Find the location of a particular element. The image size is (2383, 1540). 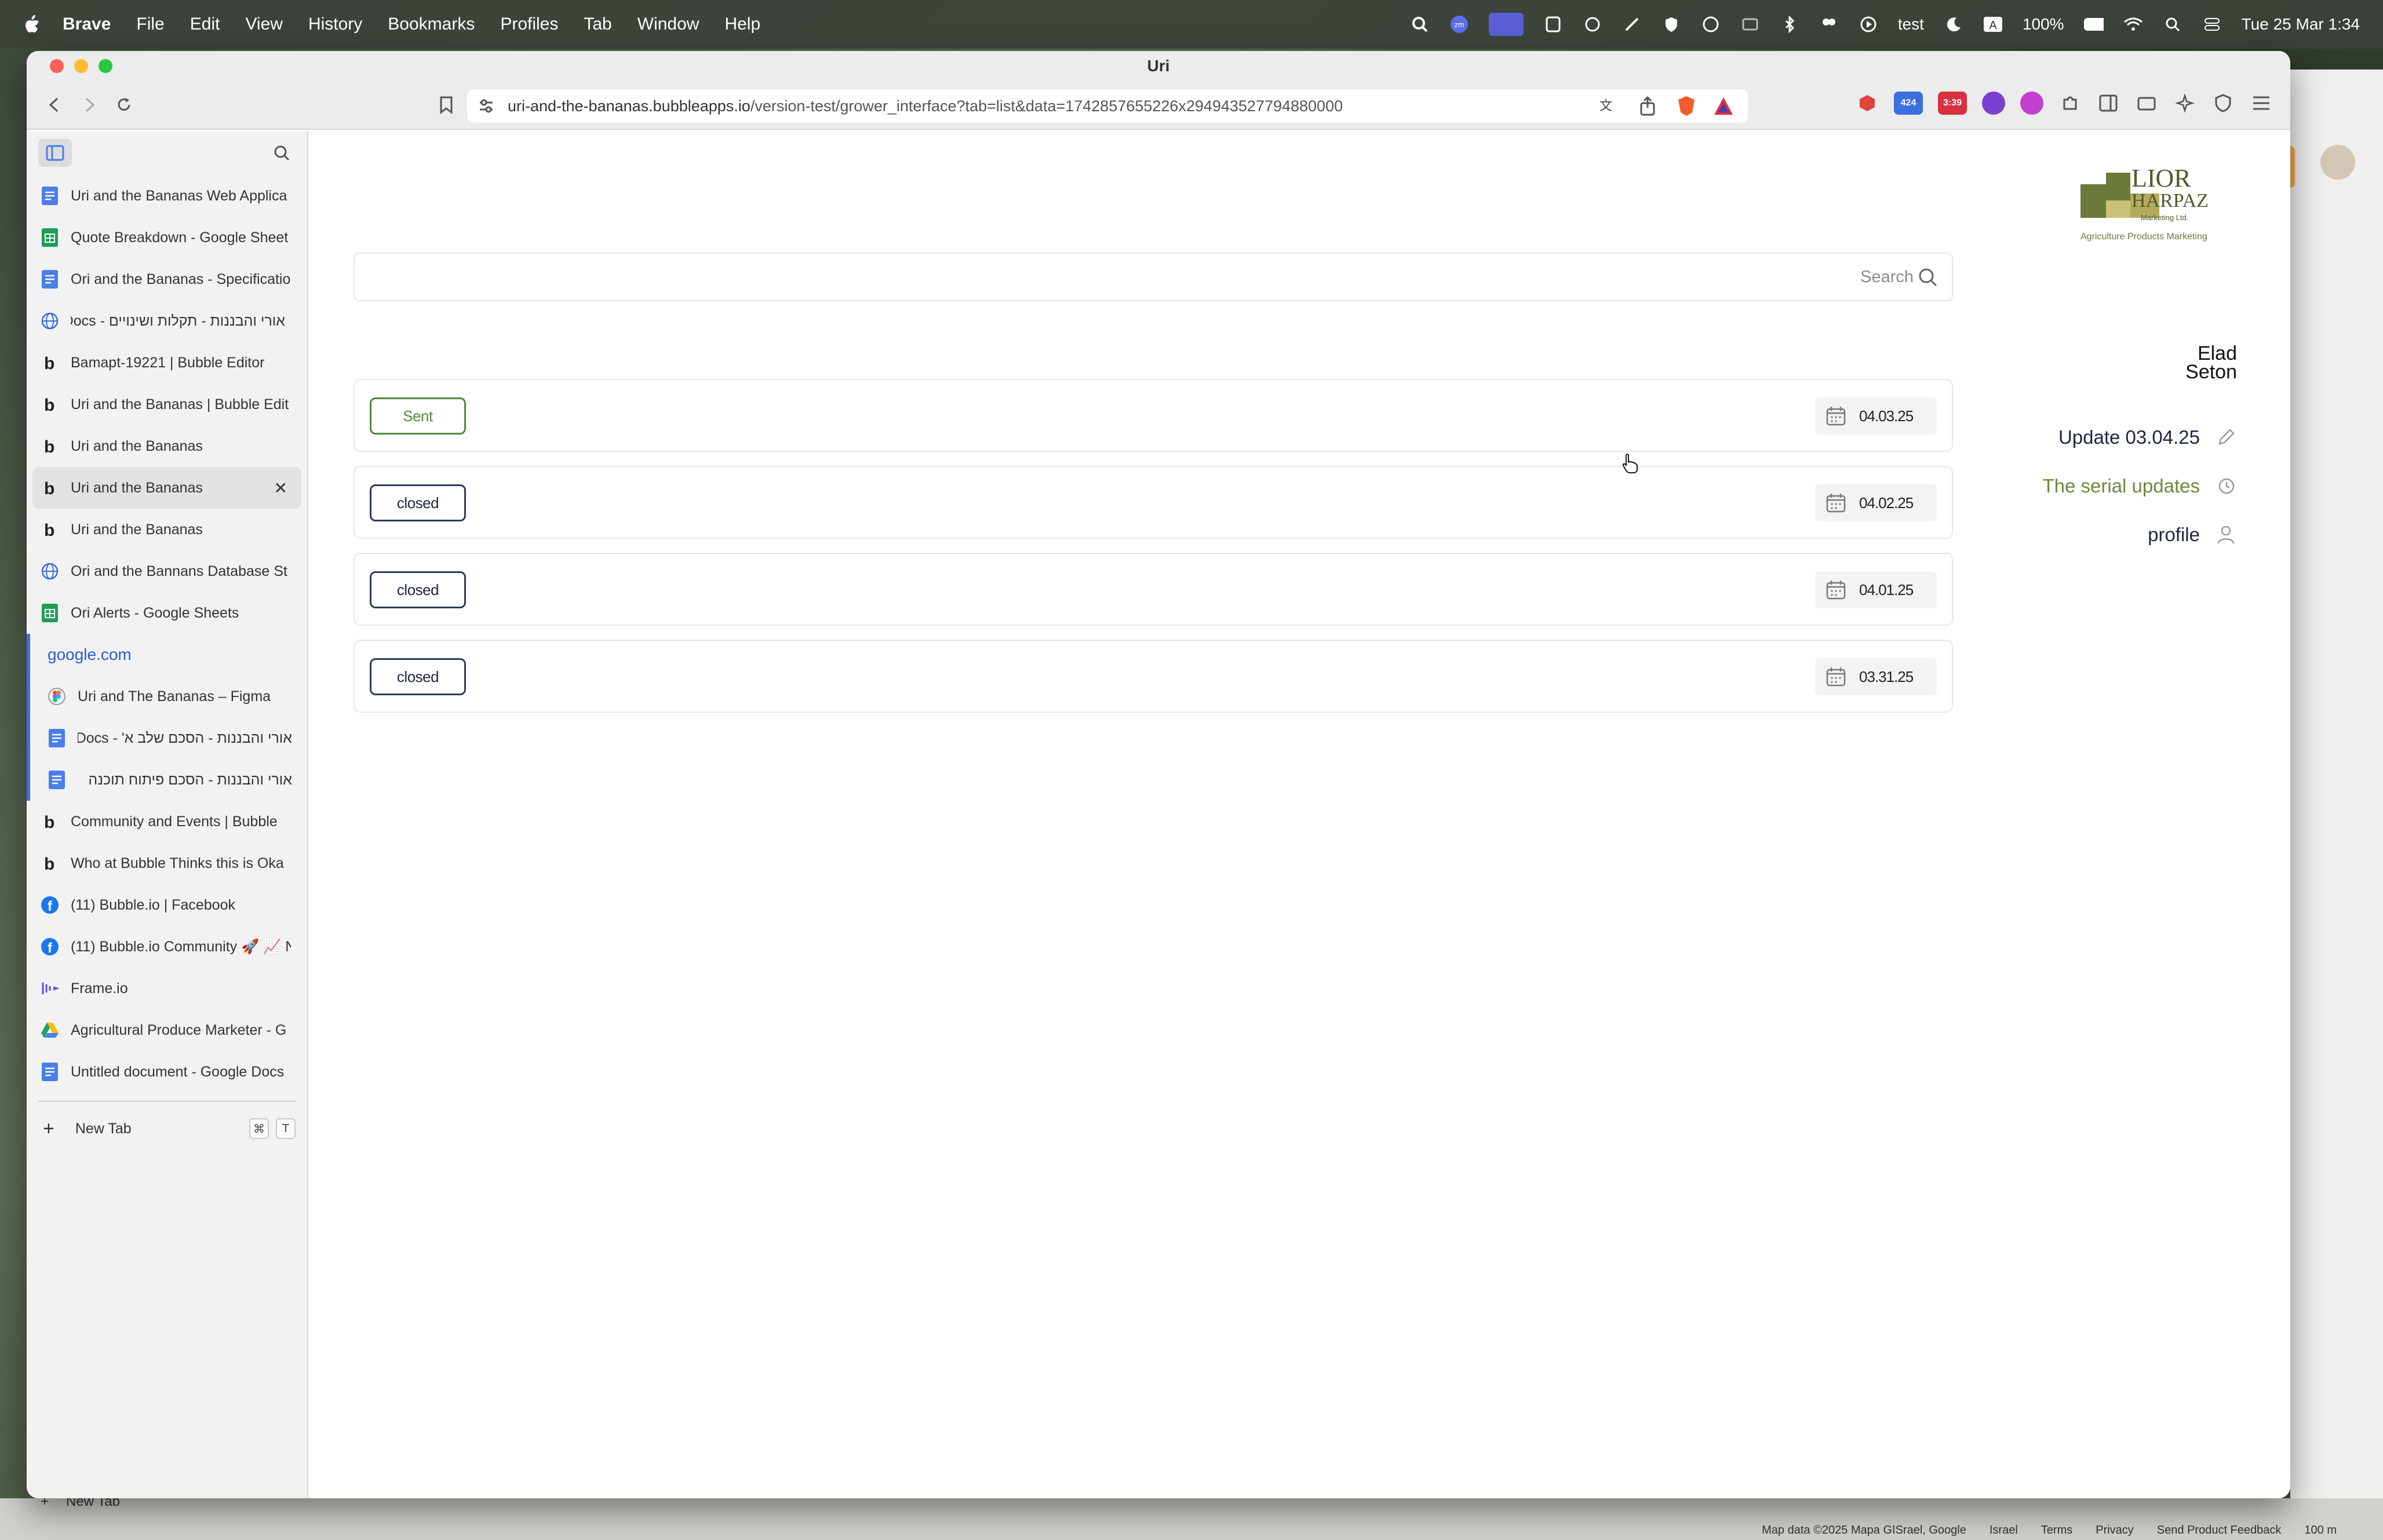

tab-item: f (11) Bubble.io | Facebook is located at coordinates (167, 905).